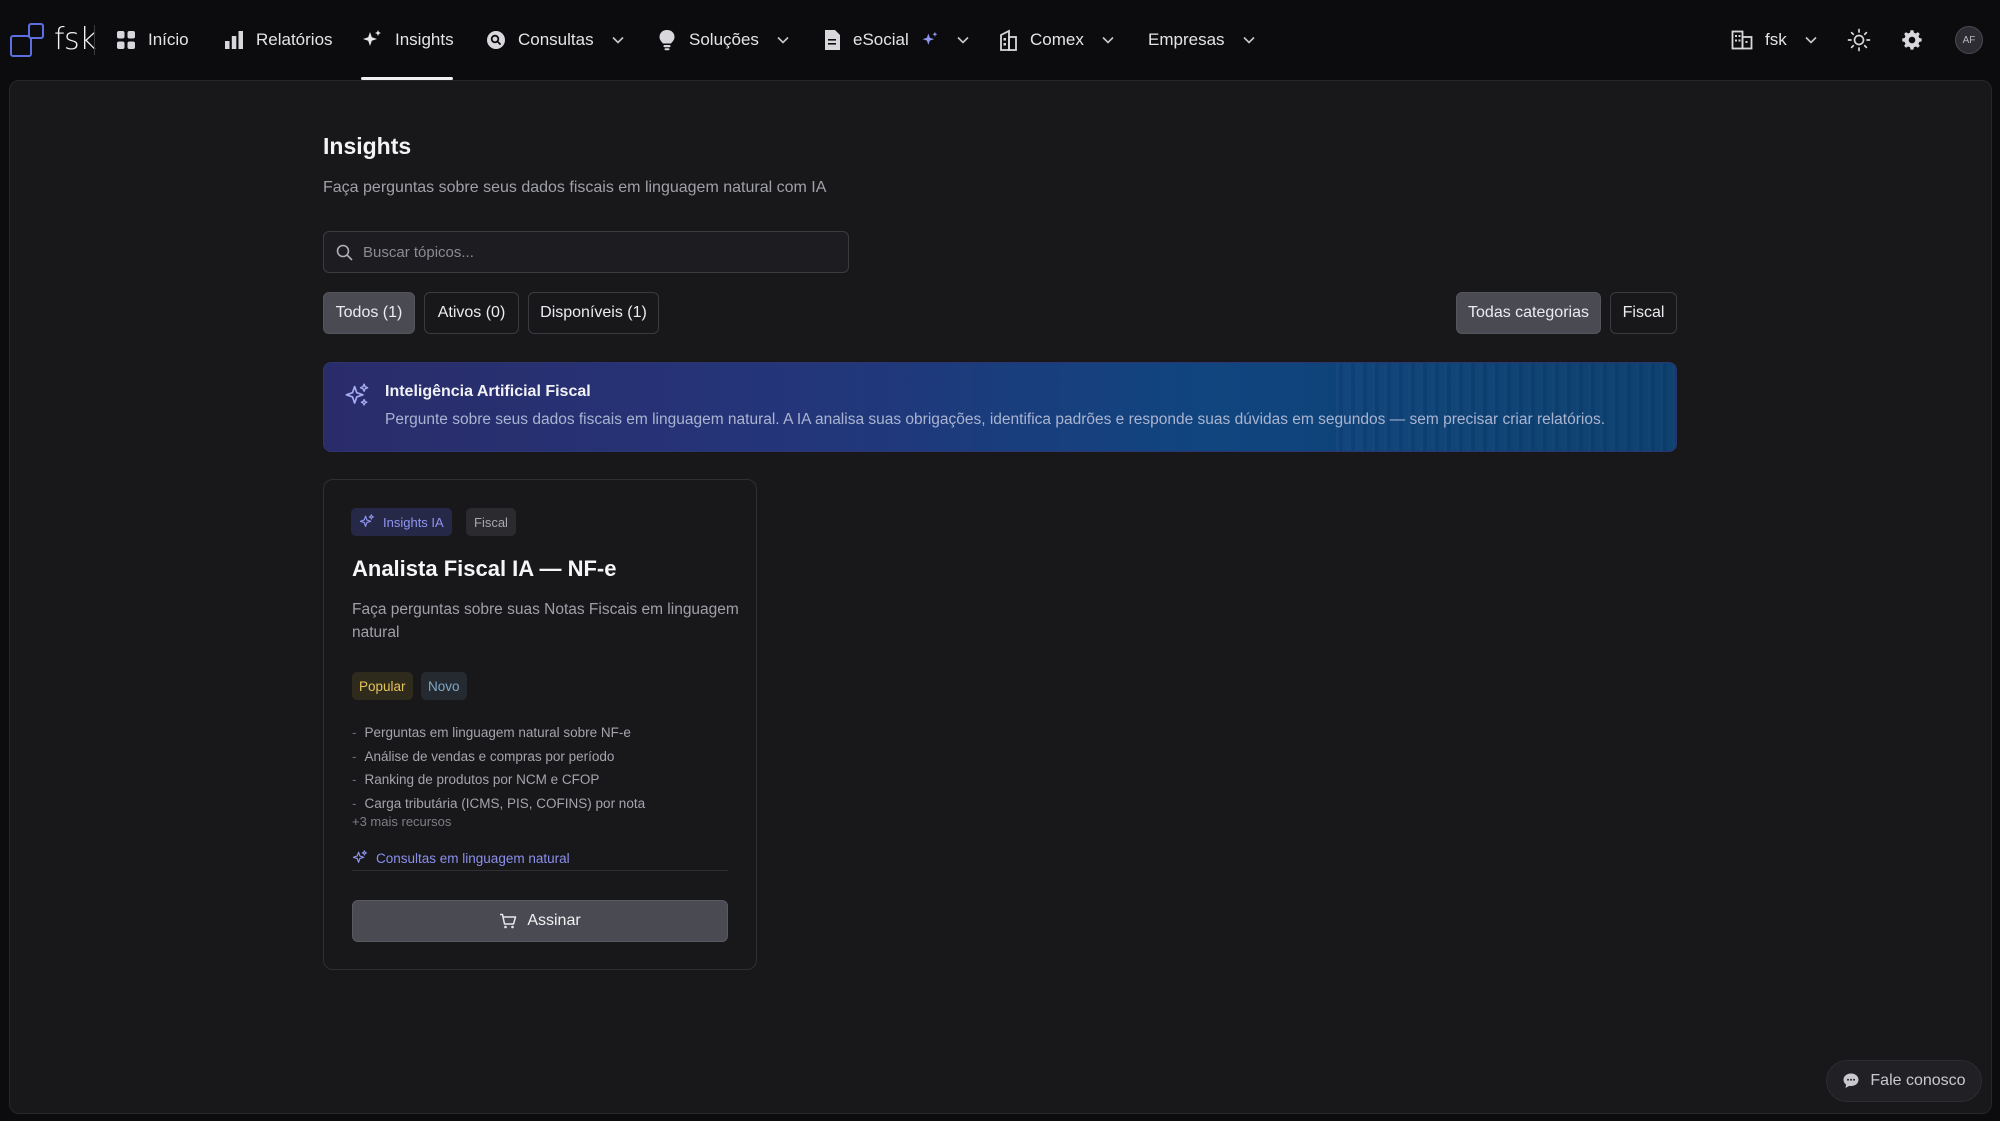  Describe the element at coordinates (554, 920) in the screenshot. I see `button-label: Assinar` at that location.